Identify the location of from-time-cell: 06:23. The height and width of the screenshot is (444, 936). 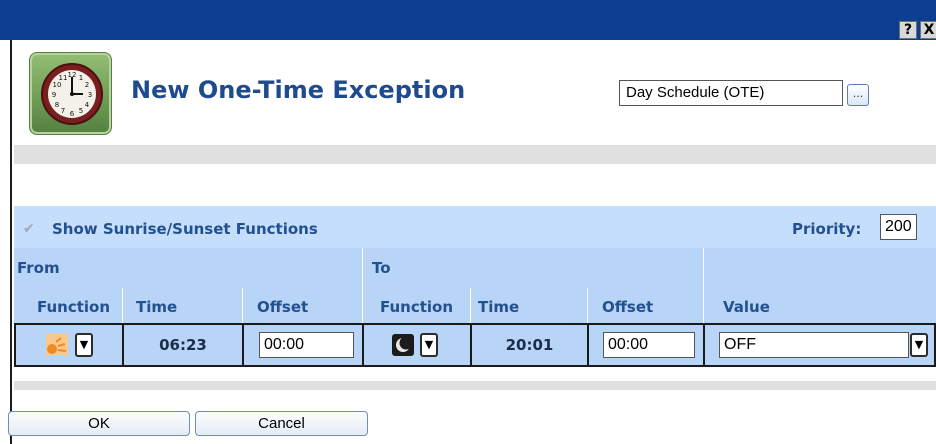
(183, 345).